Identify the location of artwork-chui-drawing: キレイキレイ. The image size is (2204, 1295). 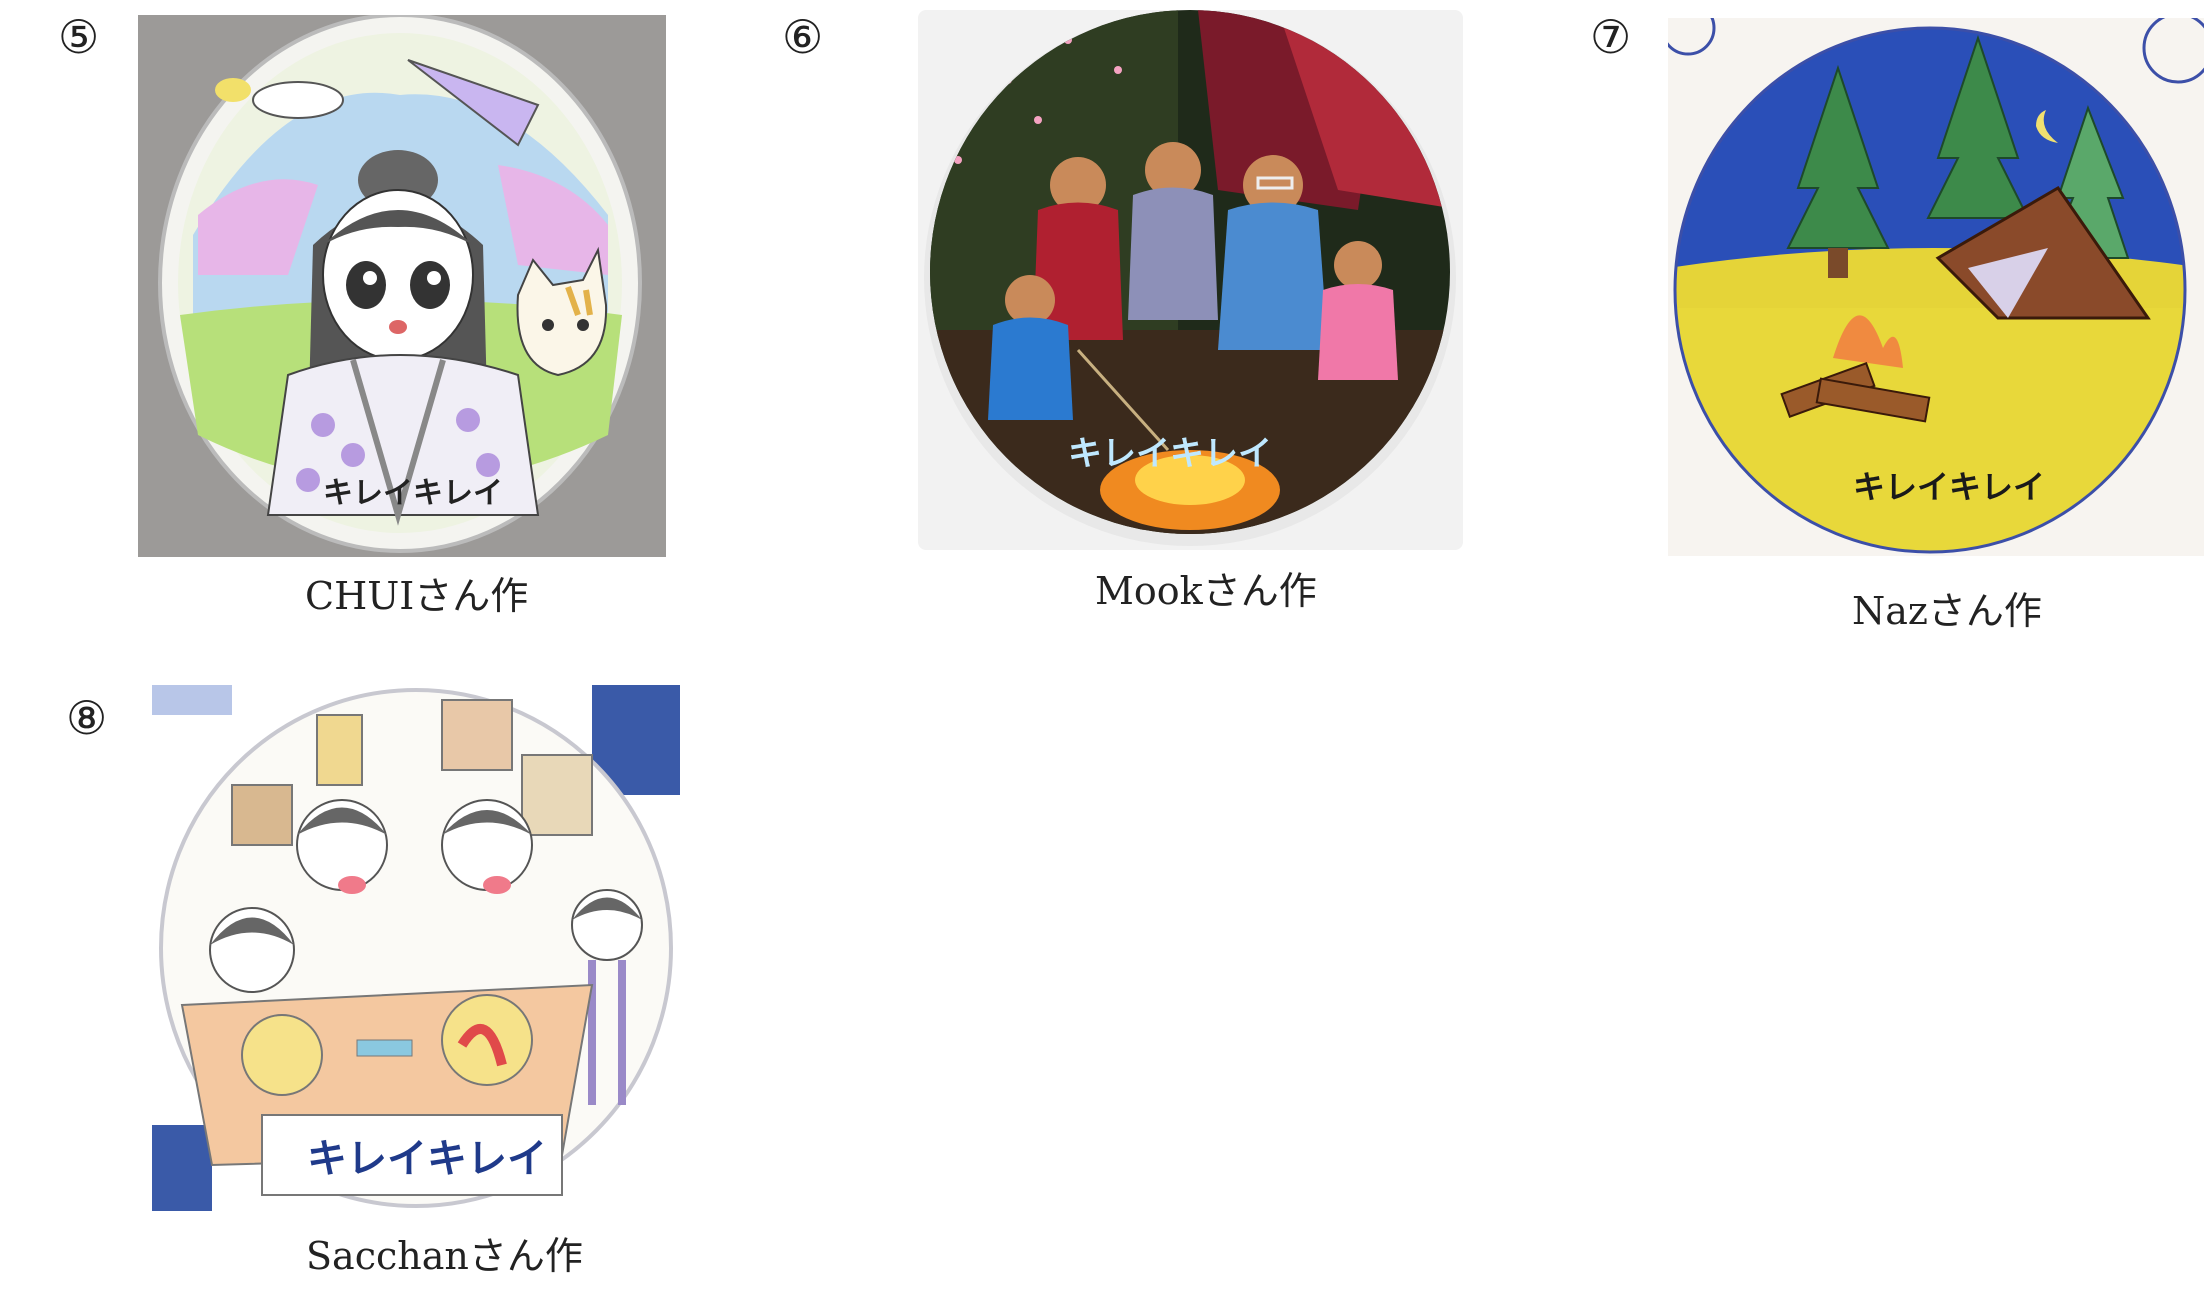
(400, 284).